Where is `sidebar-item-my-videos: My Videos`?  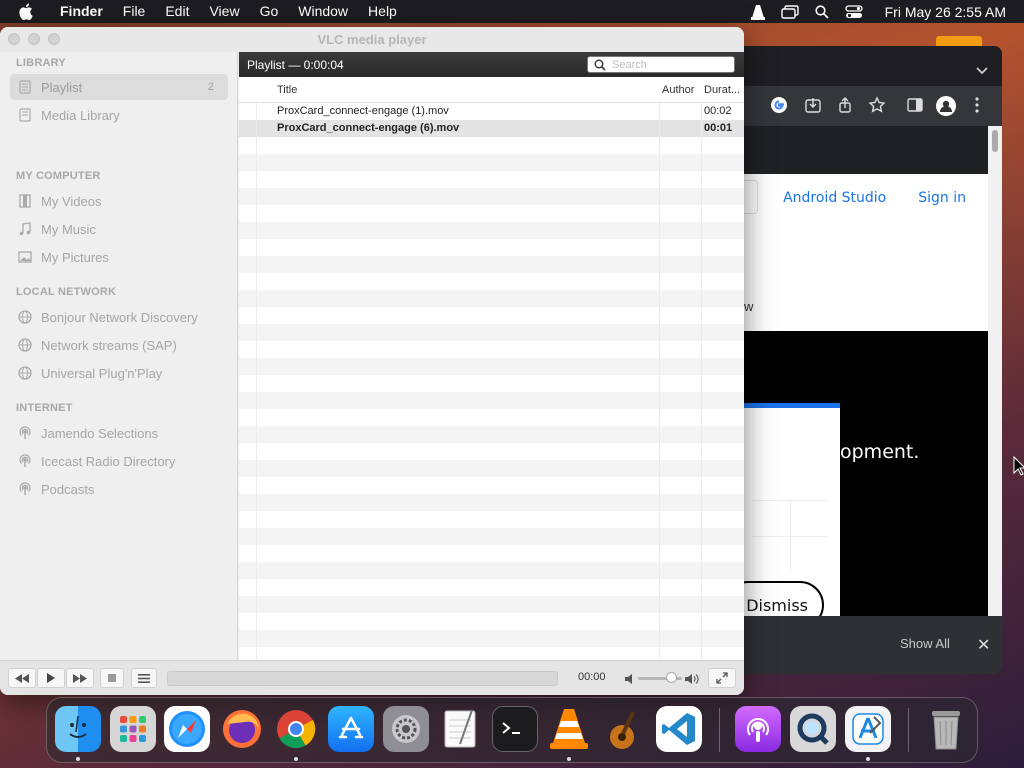 sidebar-item-my-videos: My Videos is located at coordinates (119, 201).